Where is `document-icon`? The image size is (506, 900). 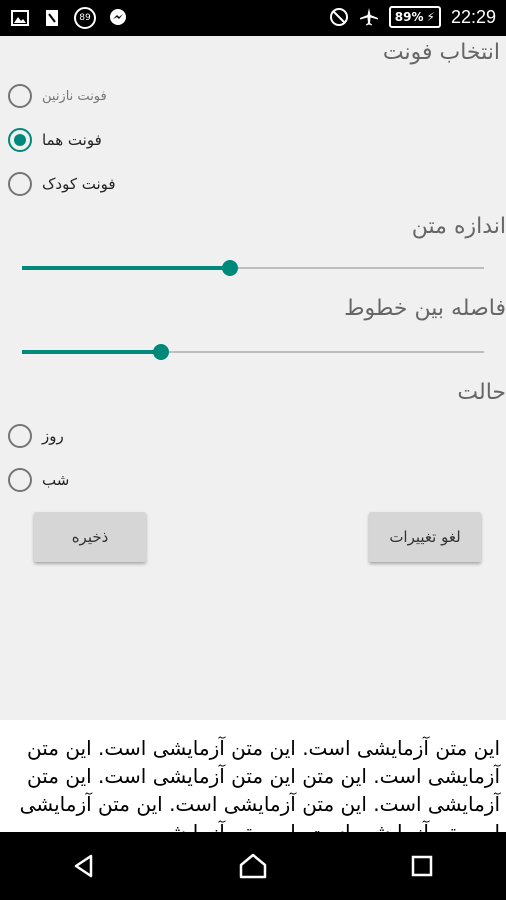
document-icon is located at coordinates (52, 18).